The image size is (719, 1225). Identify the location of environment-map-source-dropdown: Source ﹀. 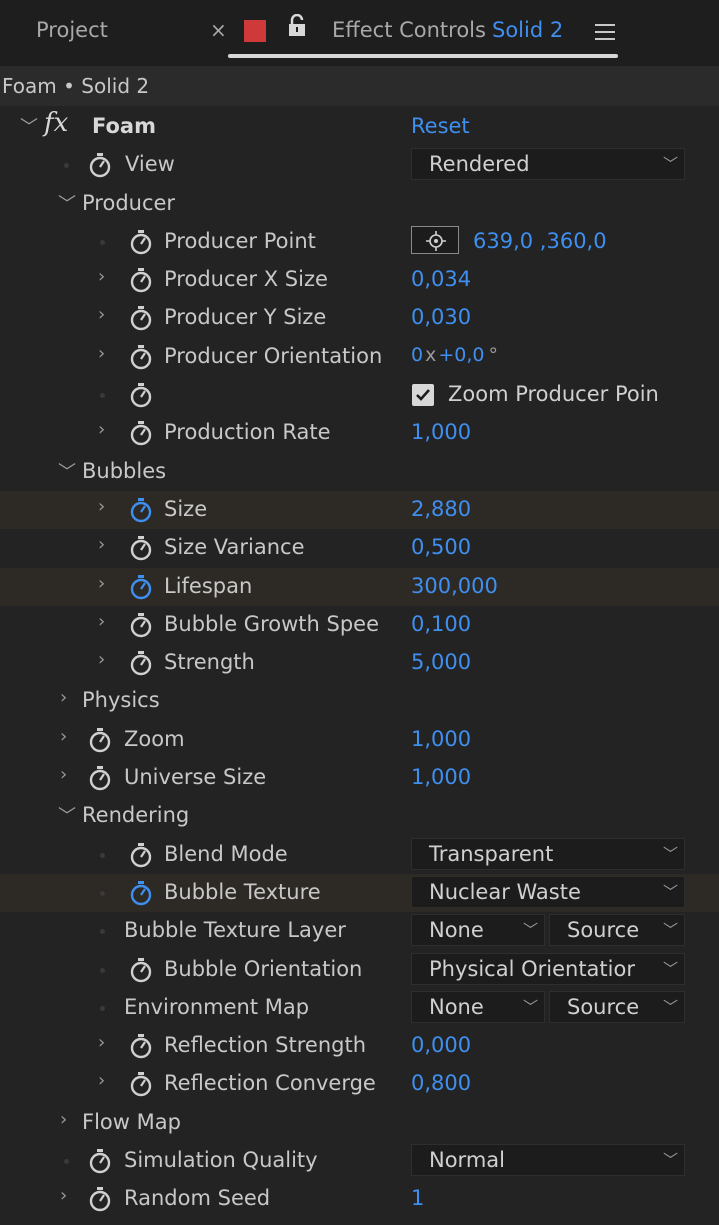
(617, 1006).